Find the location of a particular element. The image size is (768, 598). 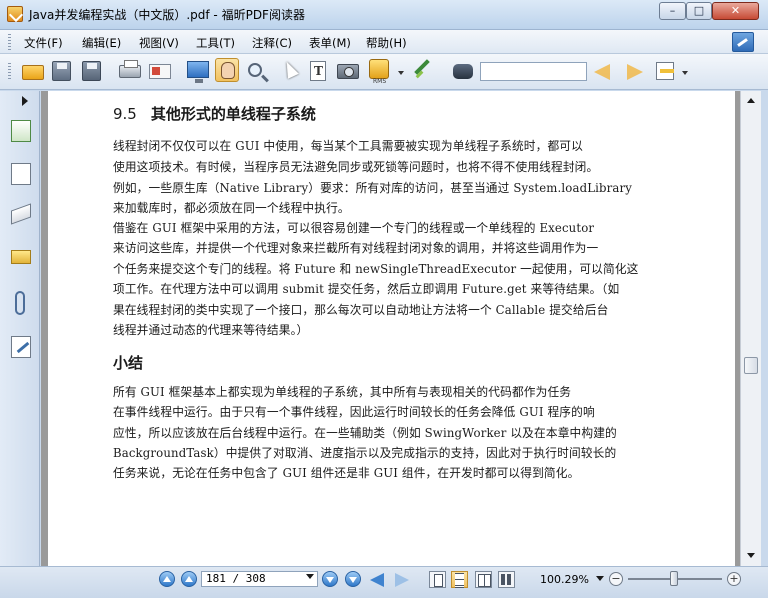

menu-help: 帮助(H) is located at coordinates (386, 43).